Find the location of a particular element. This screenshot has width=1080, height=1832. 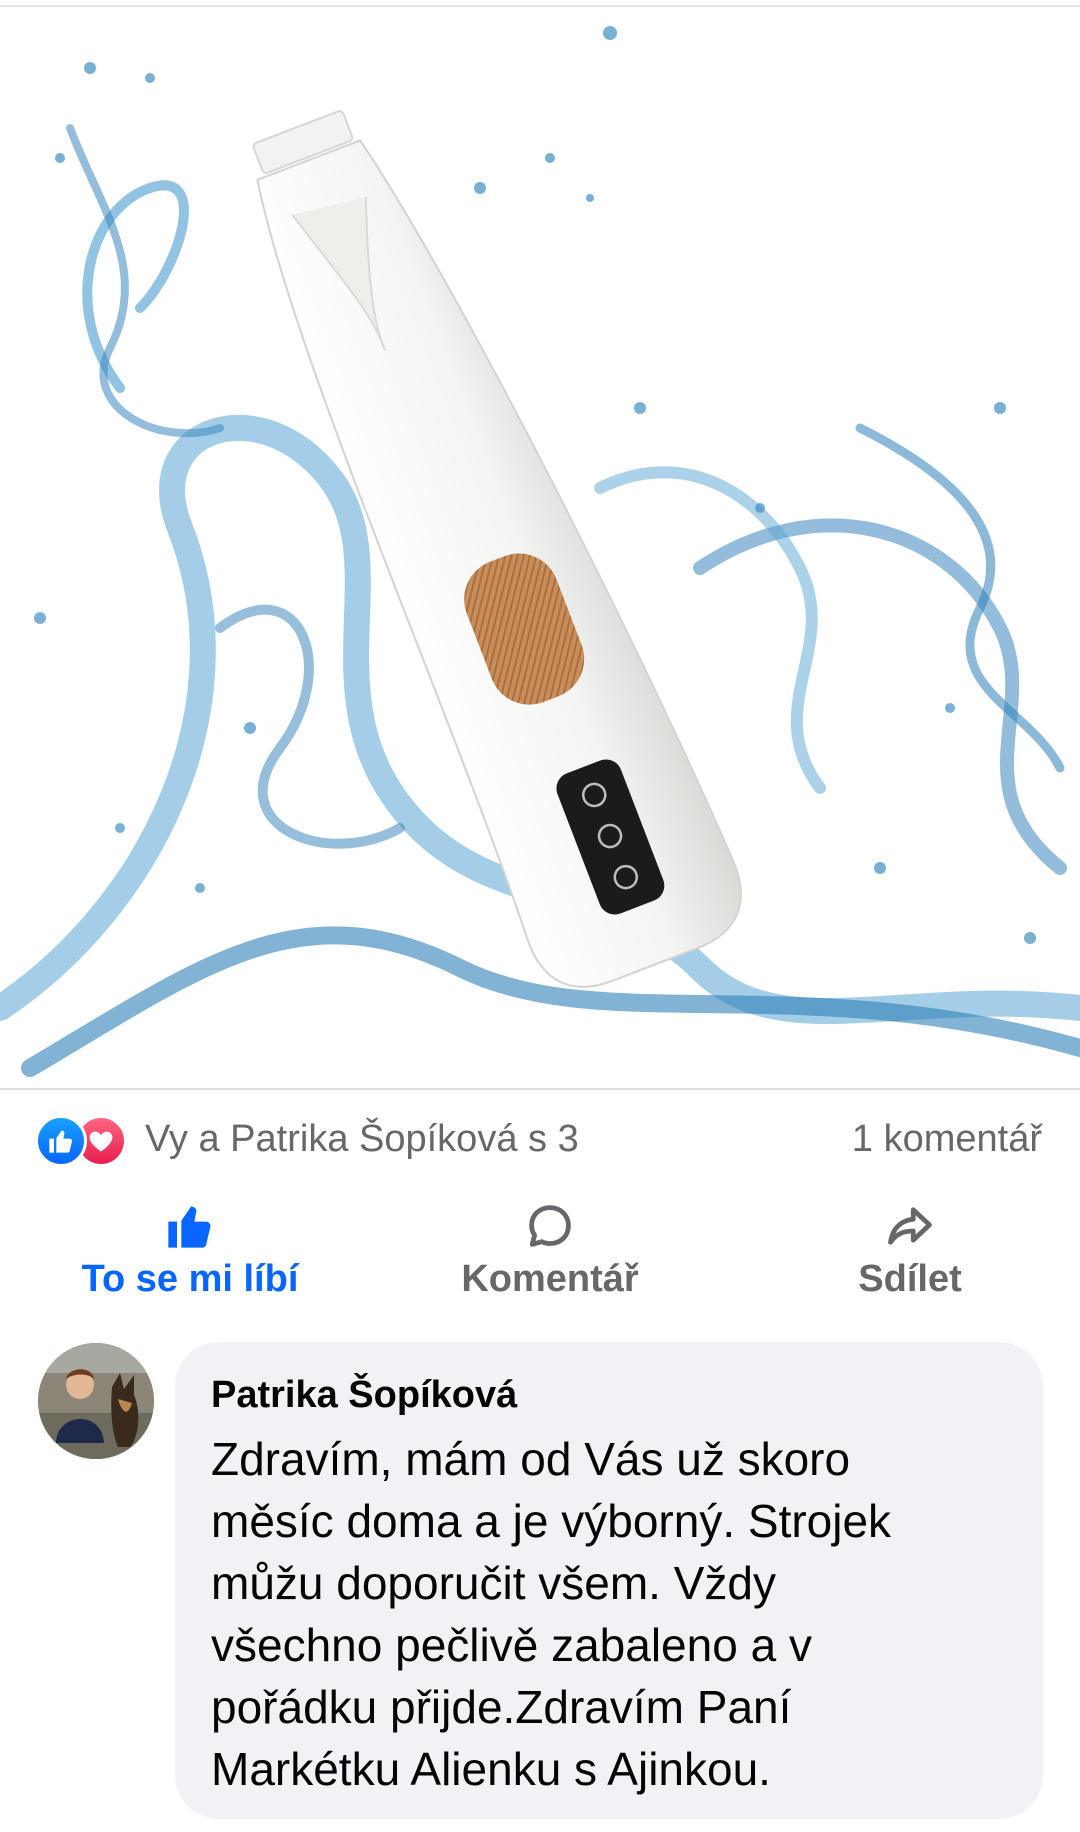

share-button-label: Sdílet is located at coordinates (910, 1279).